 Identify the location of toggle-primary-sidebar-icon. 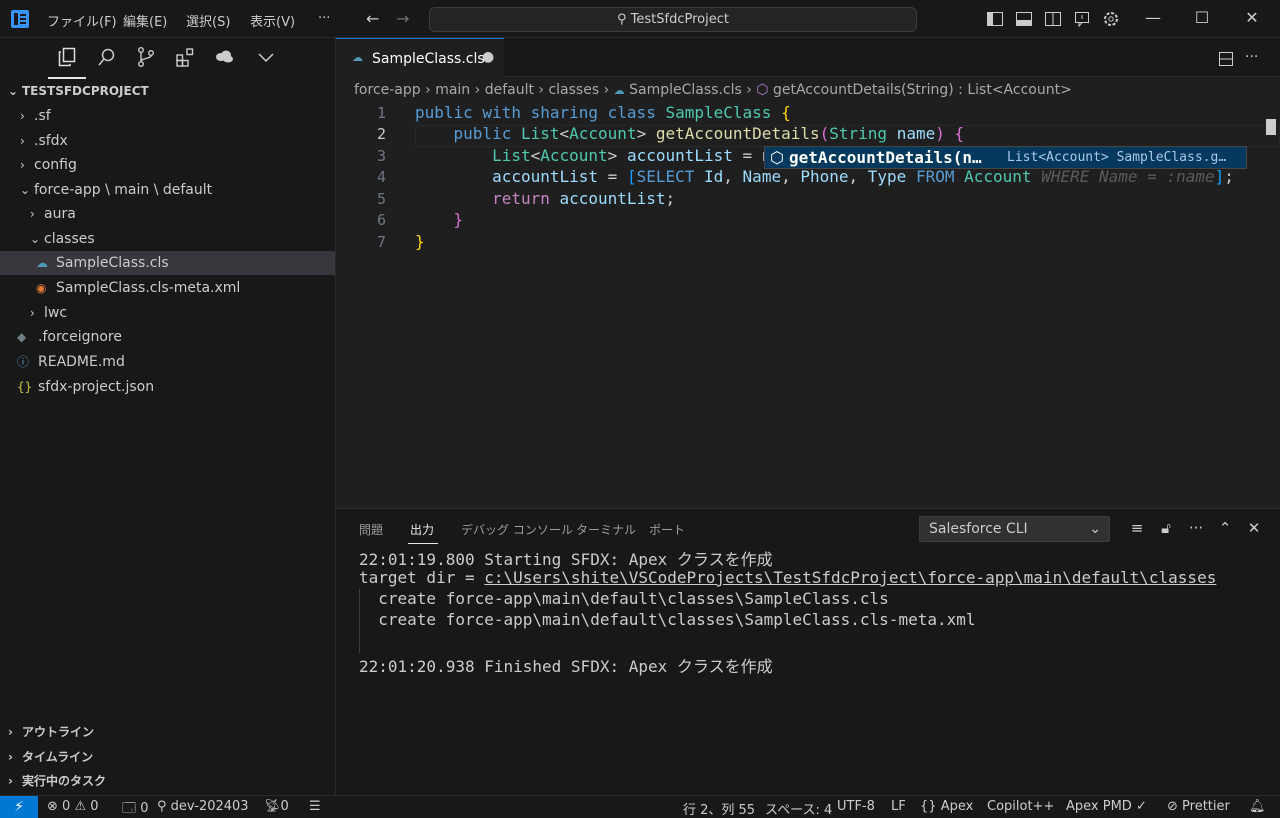
(995, 19).